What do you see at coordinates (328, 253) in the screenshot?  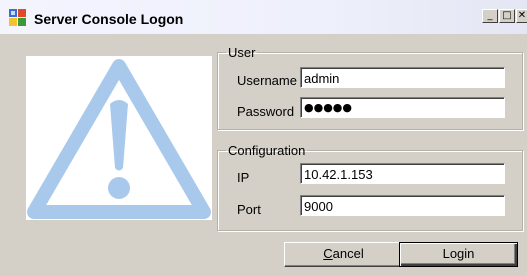 I see `cancel-accelerator: C` at bounding box center [328, 253].